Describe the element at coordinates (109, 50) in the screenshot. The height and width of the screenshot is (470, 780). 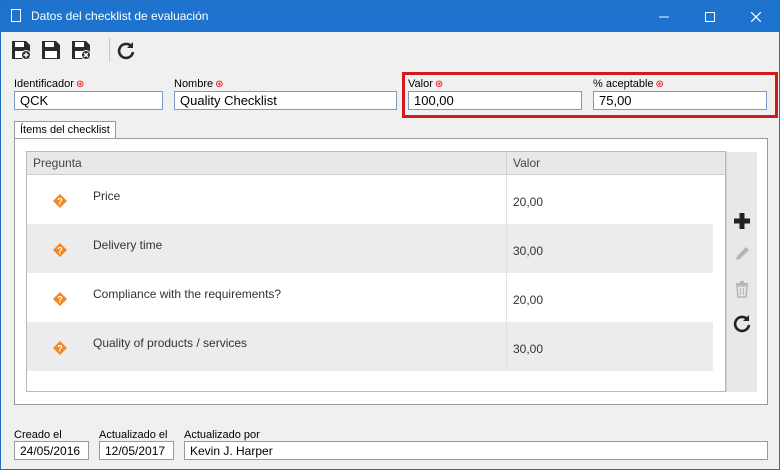
I see `toolbar-separator` at that location.